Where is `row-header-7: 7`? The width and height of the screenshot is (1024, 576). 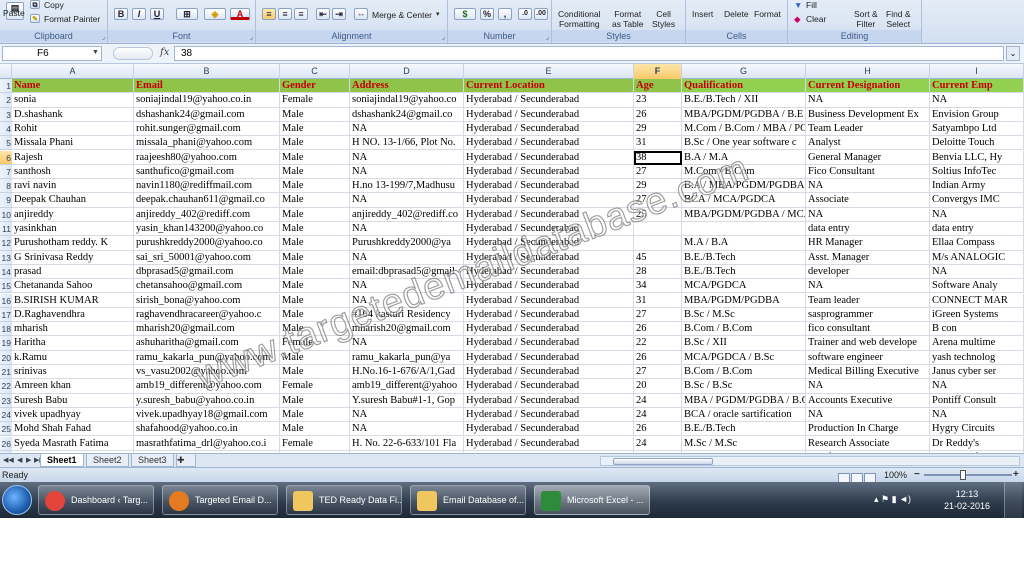
row-header-7: 7 is located at coordinates (6, 172).